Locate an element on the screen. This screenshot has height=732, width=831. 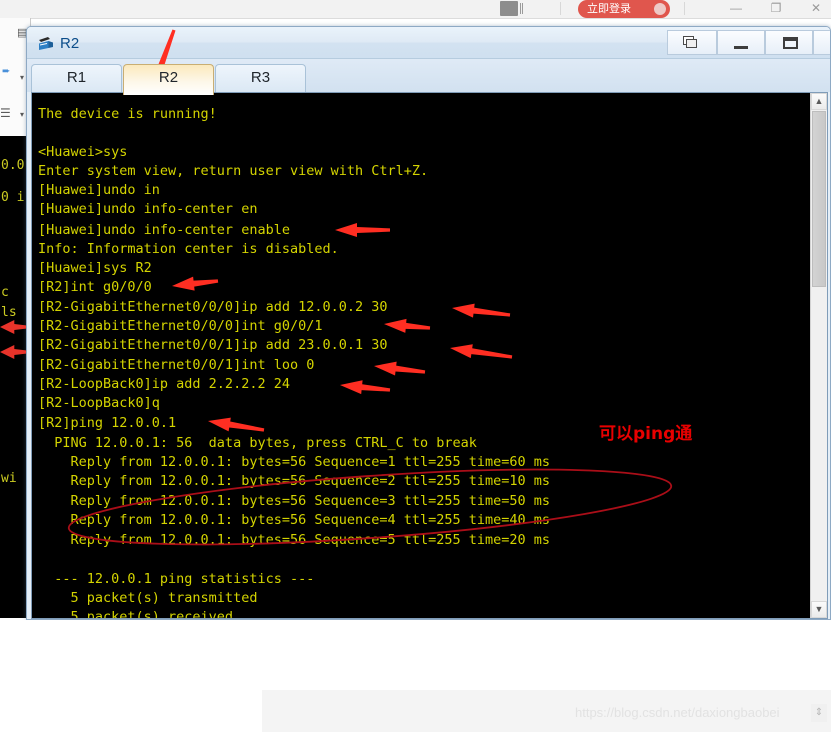
bg-terminal-line: wi is located at coordinates (9, 478).